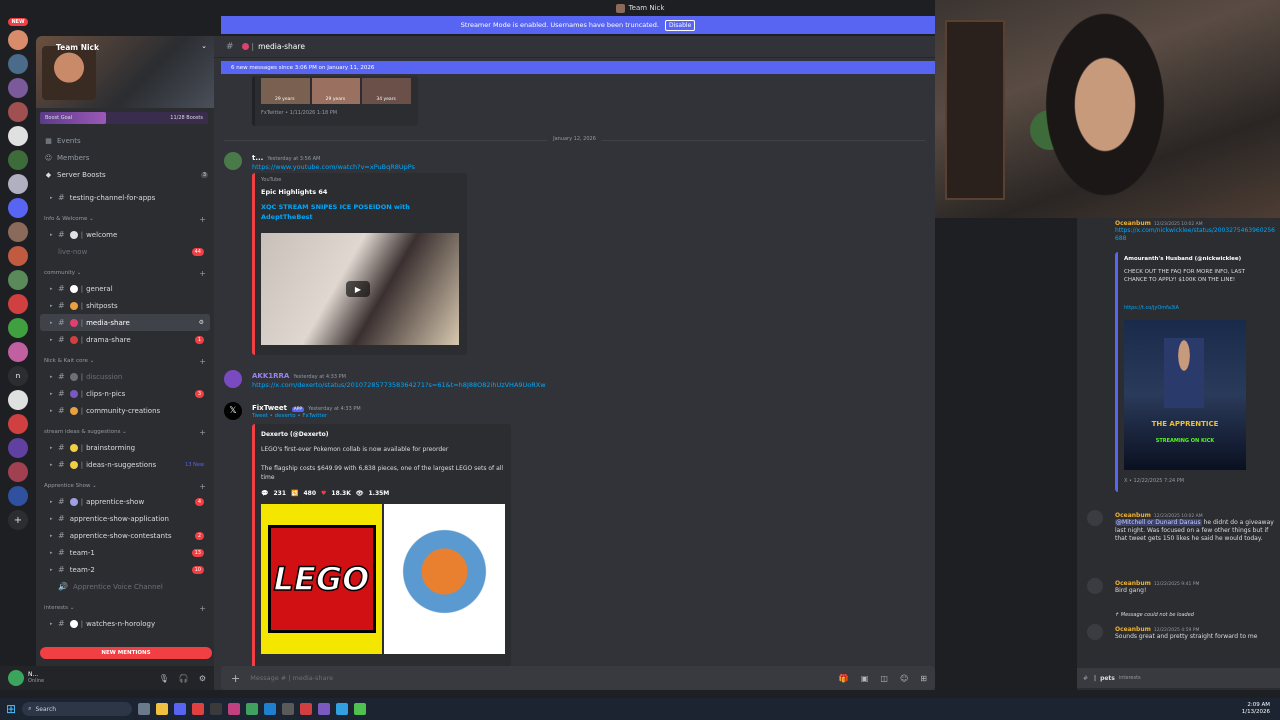 This screenshot has width=1280, height=720. What do you see at coordinates (884, 678) in the screenshot?
I see `sticker-icon: ◫` at bounding box center [884, 678].